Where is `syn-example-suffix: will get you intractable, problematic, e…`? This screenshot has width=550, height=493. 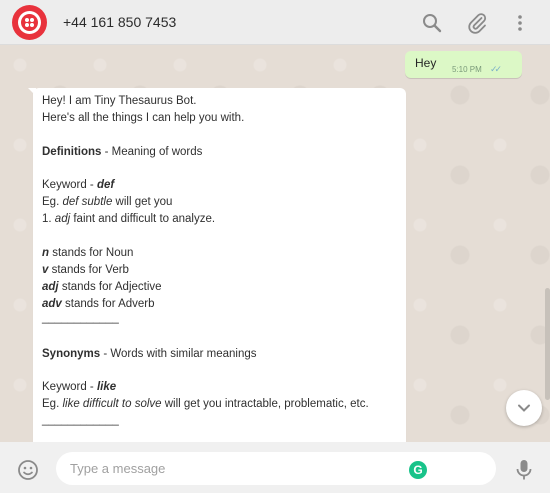 syn-example-suffix: will get you intractable, problematic, e… is located at coordinates (265, 404).